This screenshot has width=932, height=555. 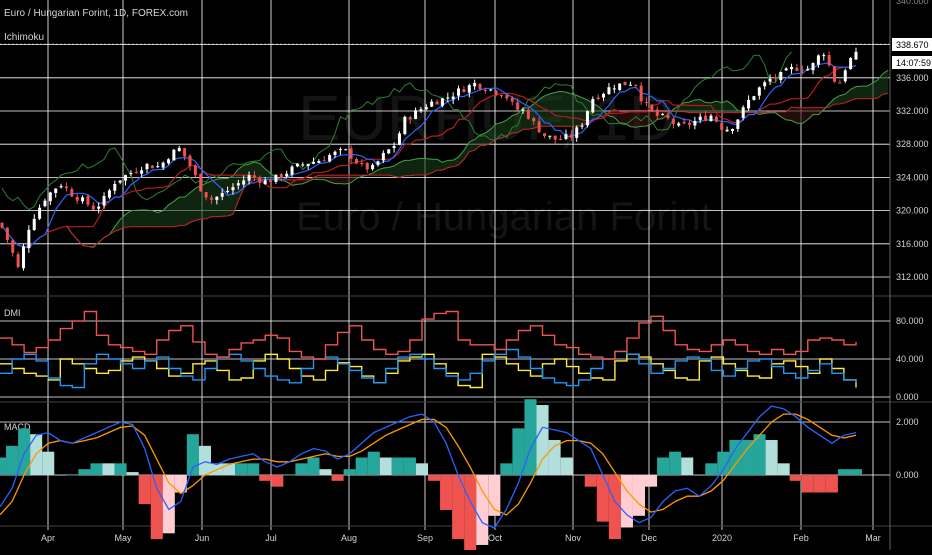 What do you see at coordinates (12, 313) in the screenshot?
I see `dmi-panel-title: DMI` at bounding box center [12, 313].